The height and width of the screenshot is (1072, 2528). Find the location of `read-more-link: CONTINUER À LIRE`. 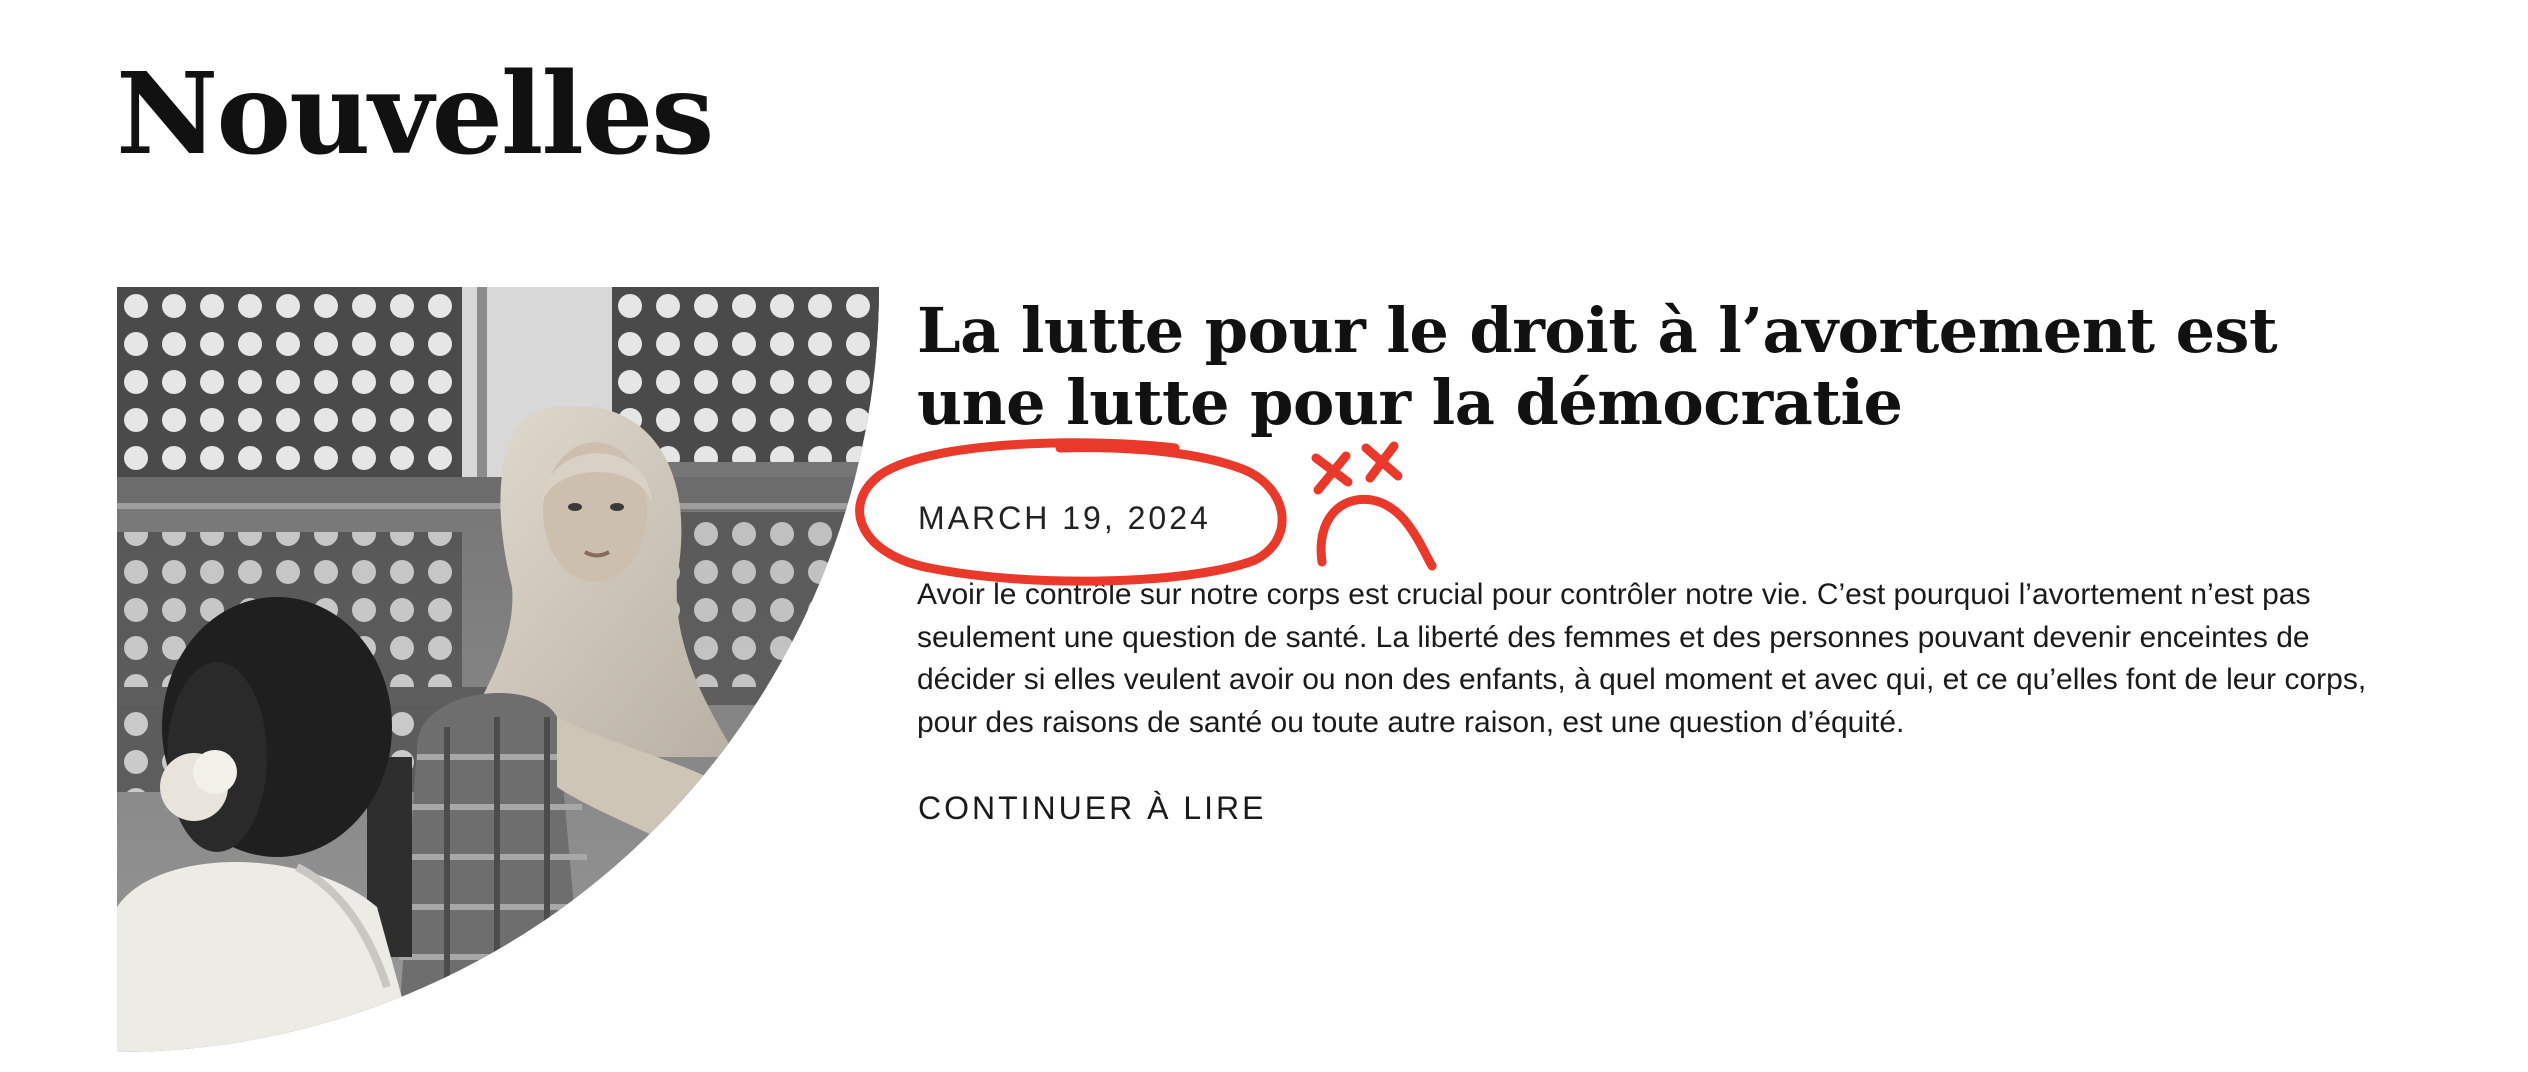

read-more-link: CONTINUER À LIRE is located at coordinates (1092, 808).